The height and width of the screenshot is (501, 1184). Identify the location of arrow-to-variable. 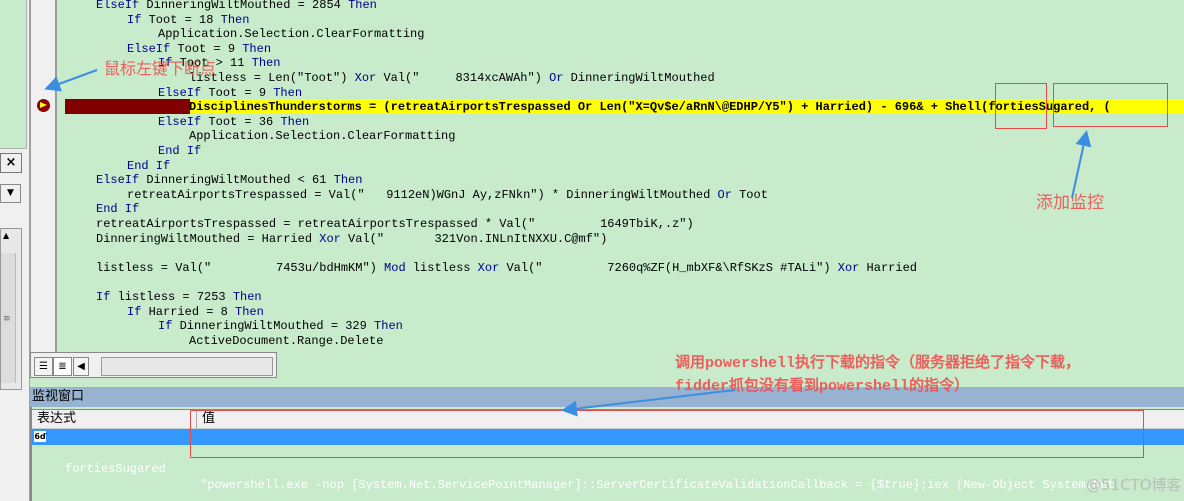
(1081, 164).